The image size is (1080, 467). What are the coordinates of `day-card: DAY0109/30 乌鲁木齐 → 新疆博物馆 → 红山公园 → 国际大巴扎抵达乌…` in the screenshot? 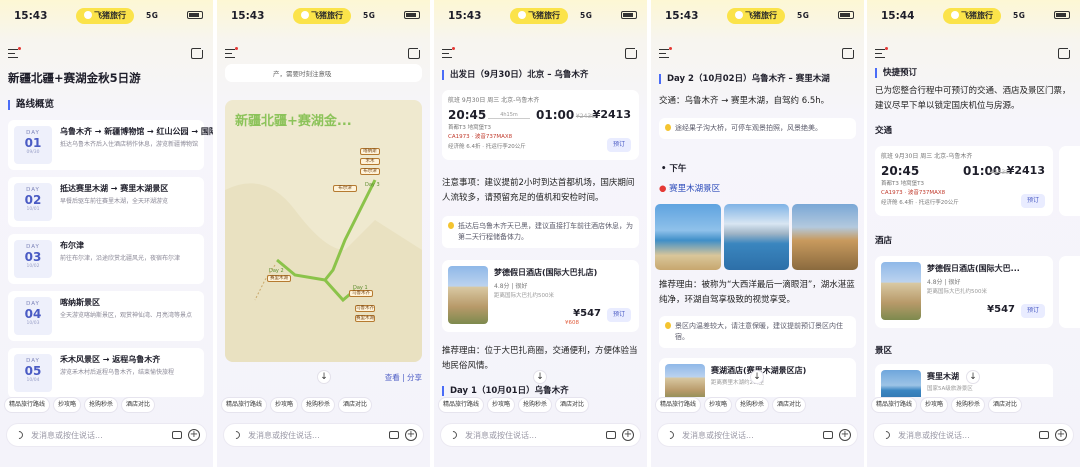 It's located at (110, 145).